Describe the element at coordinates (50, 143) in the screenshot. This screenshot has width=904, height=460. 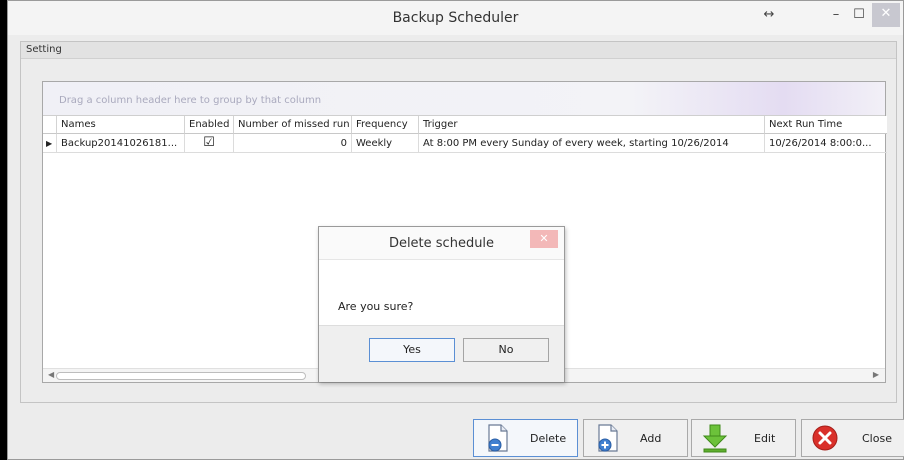
I see `row-indicator-icon: ▶` at that location.